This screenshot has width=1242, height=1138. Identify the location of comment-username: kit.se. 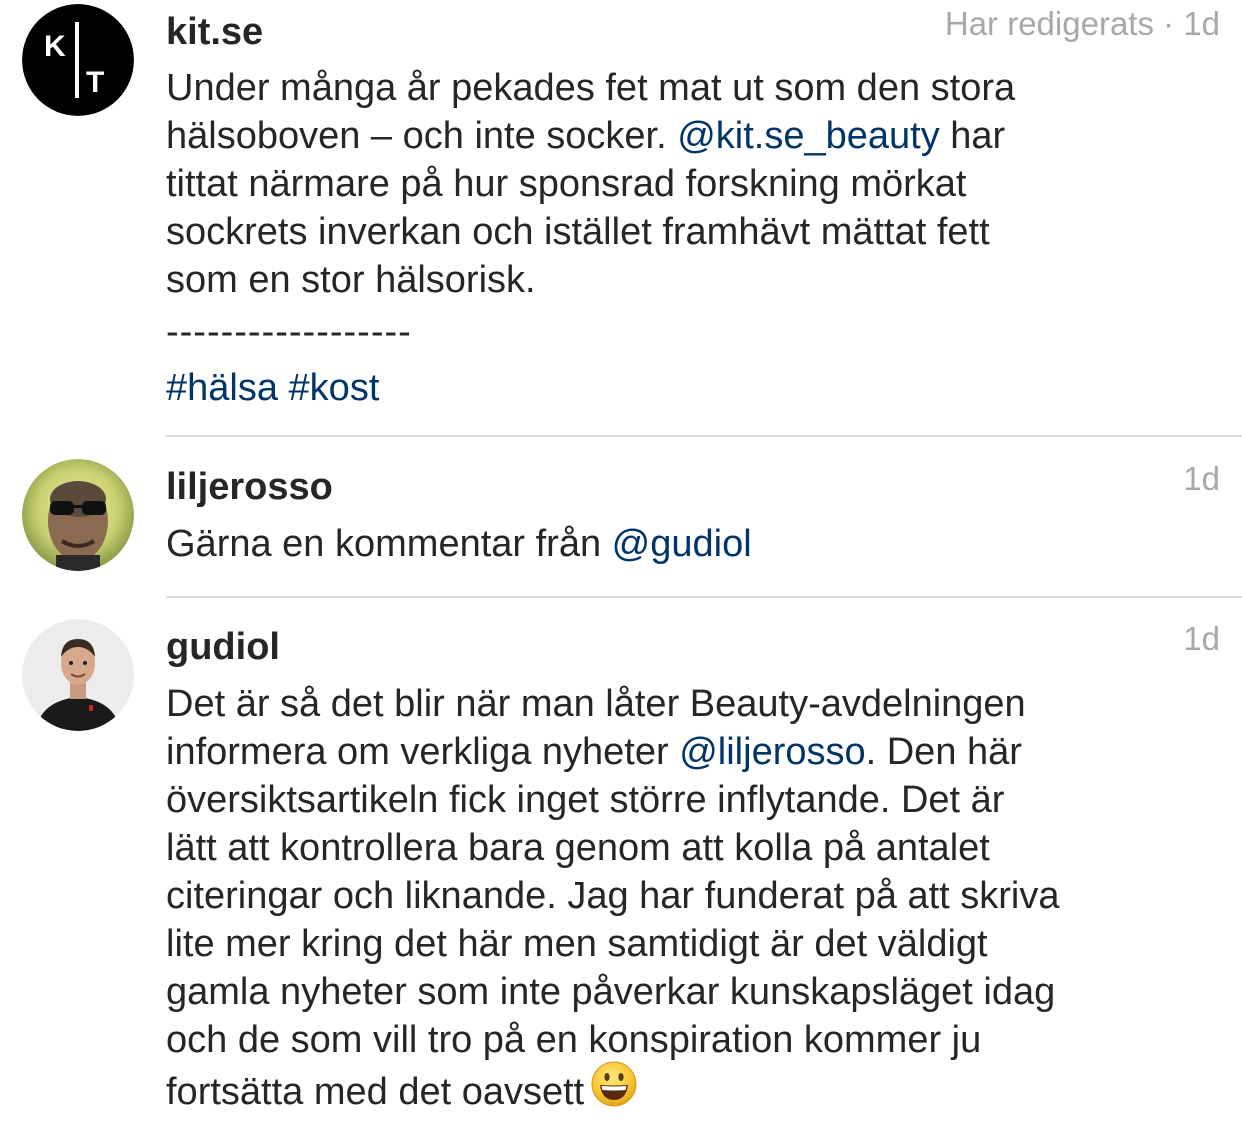
(214, 32).